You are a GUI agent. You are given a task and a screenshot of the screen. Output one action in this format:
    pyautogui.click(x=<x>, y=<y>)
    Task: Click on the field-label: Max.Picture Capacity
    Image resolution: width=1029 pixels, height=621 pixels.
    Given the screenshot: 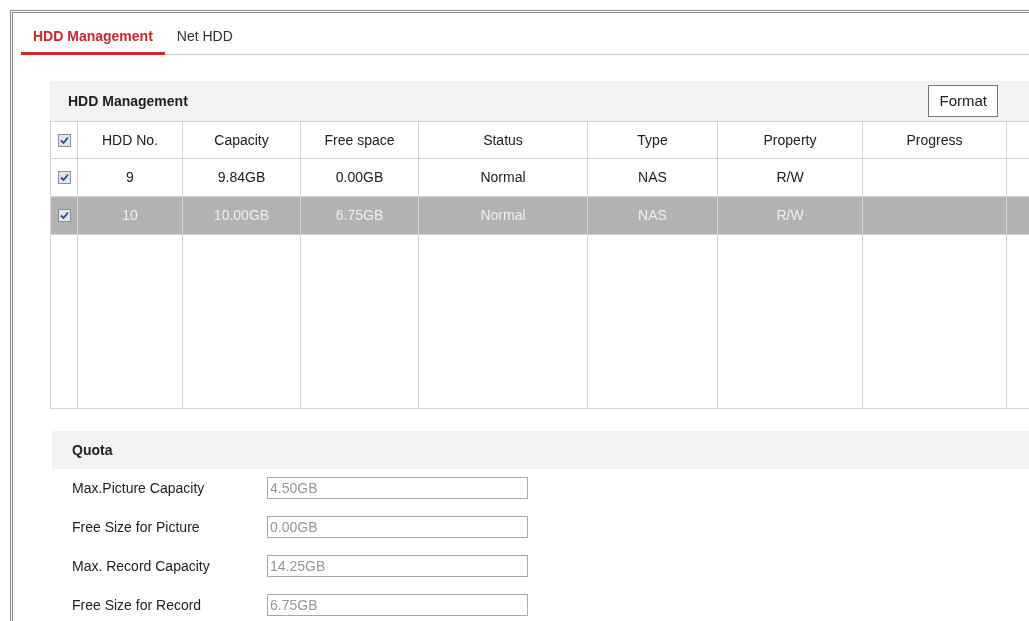 What is the action you would take?
    pyautogui.click(x=139, y=488)
    